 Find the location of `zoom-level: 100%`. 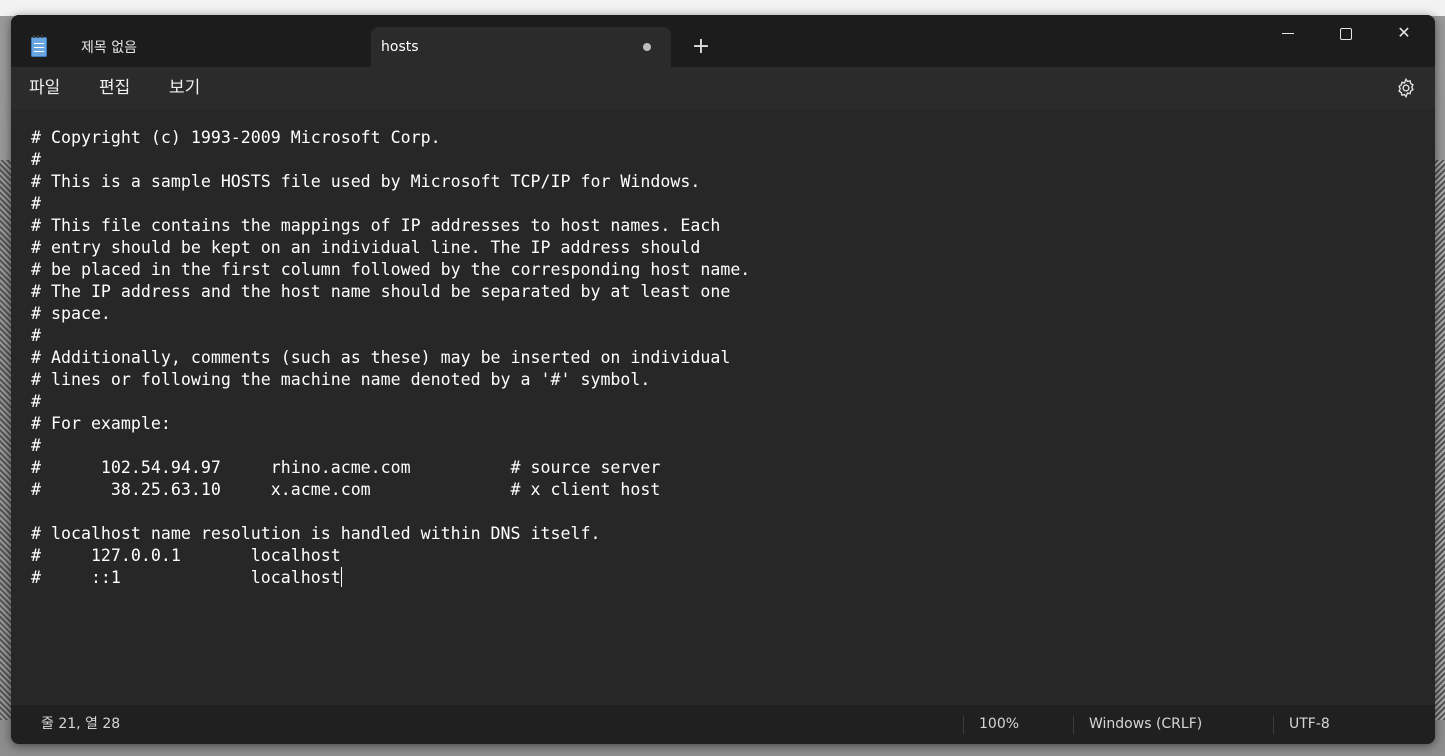

zoom-level: 100% is located at coordinates (999, 724).